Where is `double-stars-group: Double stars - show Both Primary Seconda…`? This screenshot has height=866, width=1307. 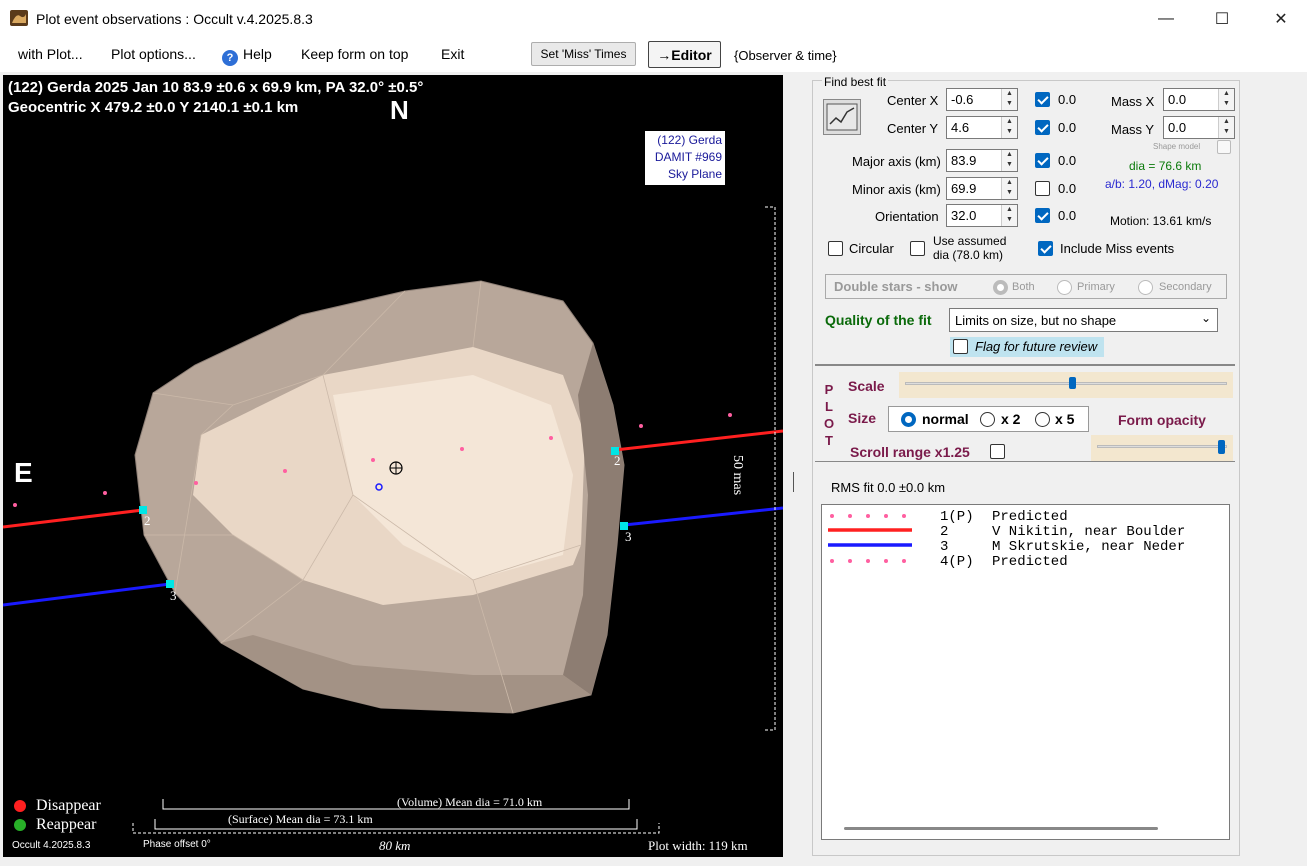
double-stars-group: Double stars - show Both Primary Seconda… is located at coordinates (1026, 286).